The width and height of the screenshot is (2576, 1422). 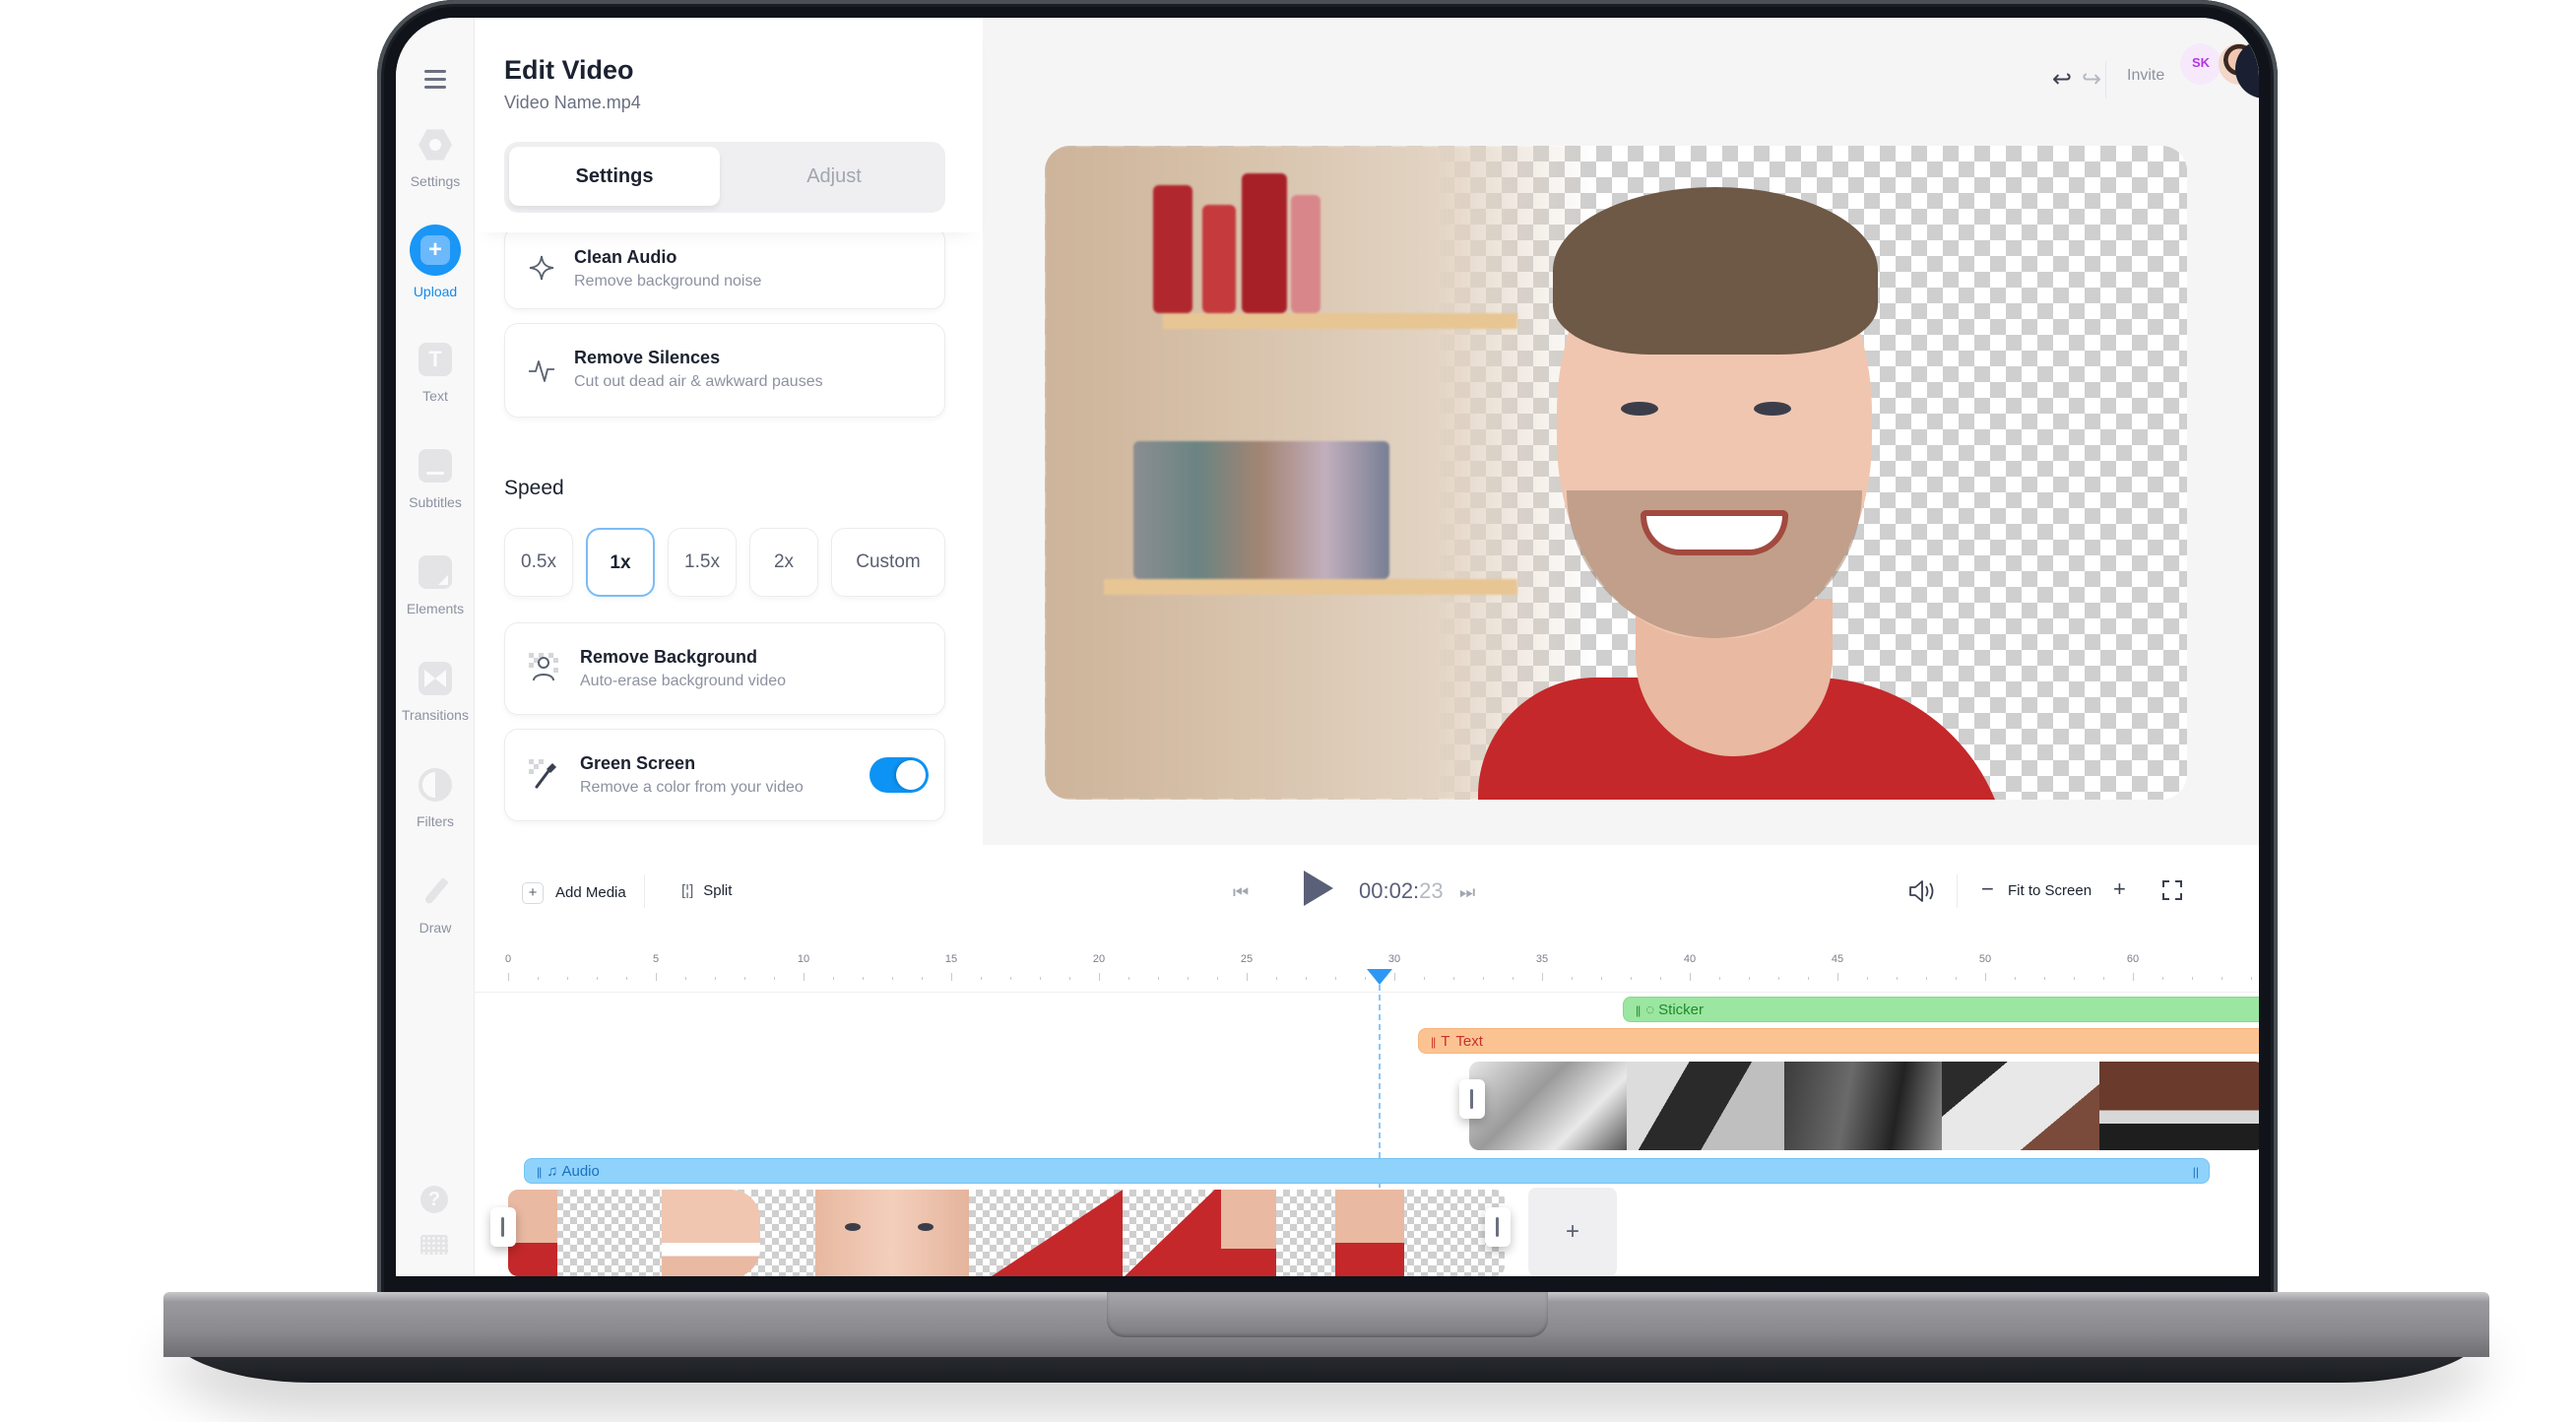 What do you see at coordinates (1498, 1227) in the screenshot?
I see `clip-trim-handle-right` at bounding box center [1498, 1227].